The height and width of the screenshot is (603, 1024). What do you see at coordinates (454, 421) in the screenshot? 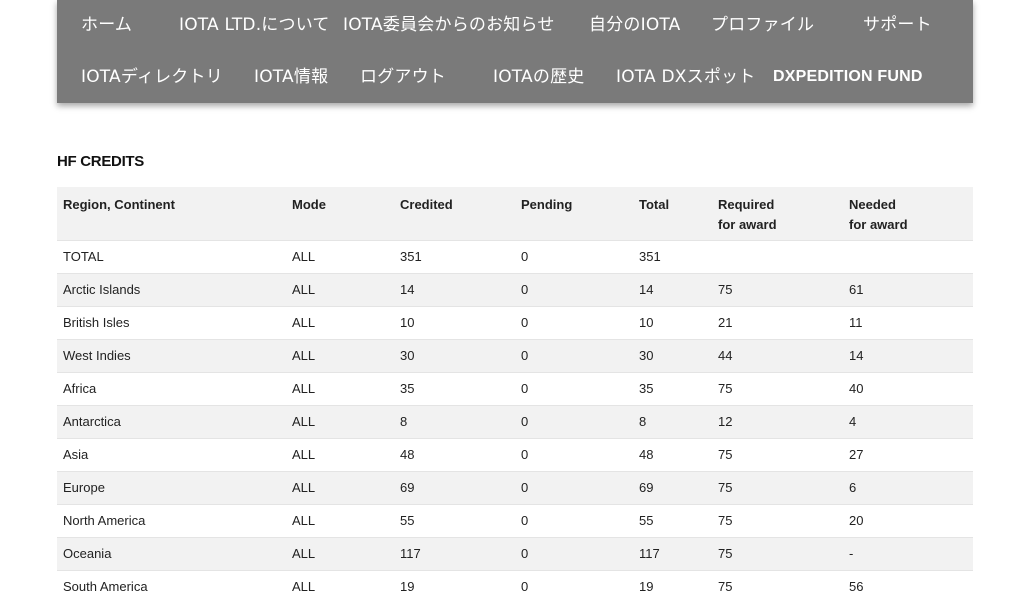
I see `cell-credited: 8` at bounding box center [454, 421].